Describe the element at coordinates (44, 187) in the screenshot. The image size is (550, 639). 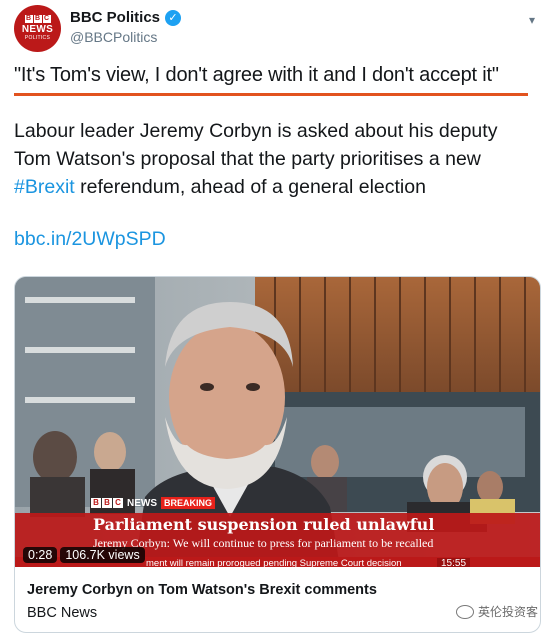
I see `hashtag-link: #Brexit` at that location.